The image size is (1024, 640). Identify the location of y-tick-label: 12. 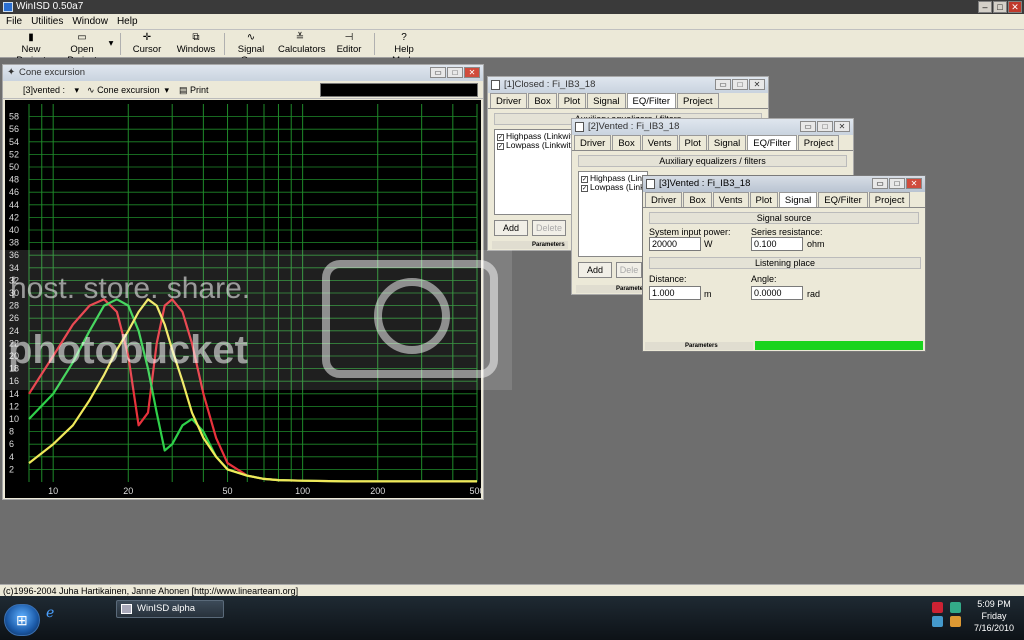
(14, 406).